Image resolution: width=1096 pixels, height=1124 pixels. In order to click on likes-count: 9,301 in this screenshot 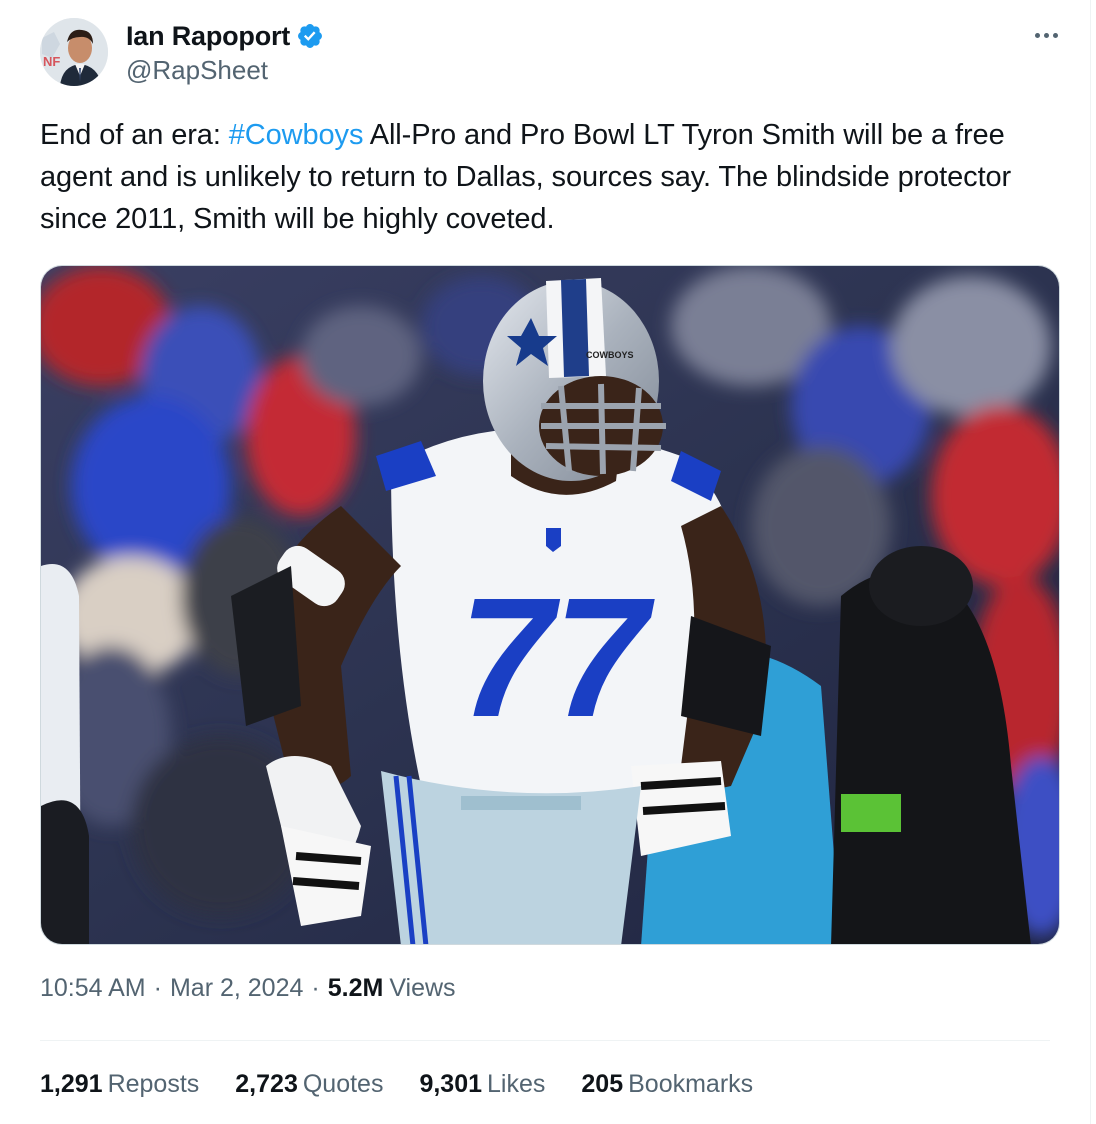, I will do `click(451, 1084)`.